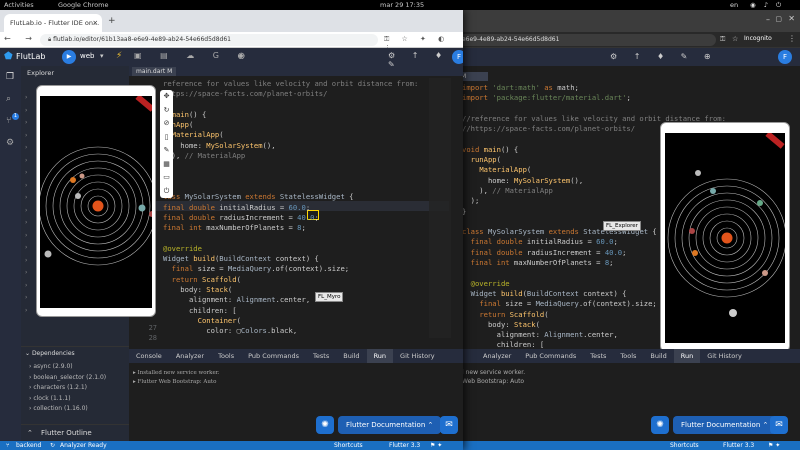 Image resolution: width=800 pixels, height=450 pixels. I want to click on toolbar-icons: ▣ ▤ ☁ G ◉, so click(193, 55).